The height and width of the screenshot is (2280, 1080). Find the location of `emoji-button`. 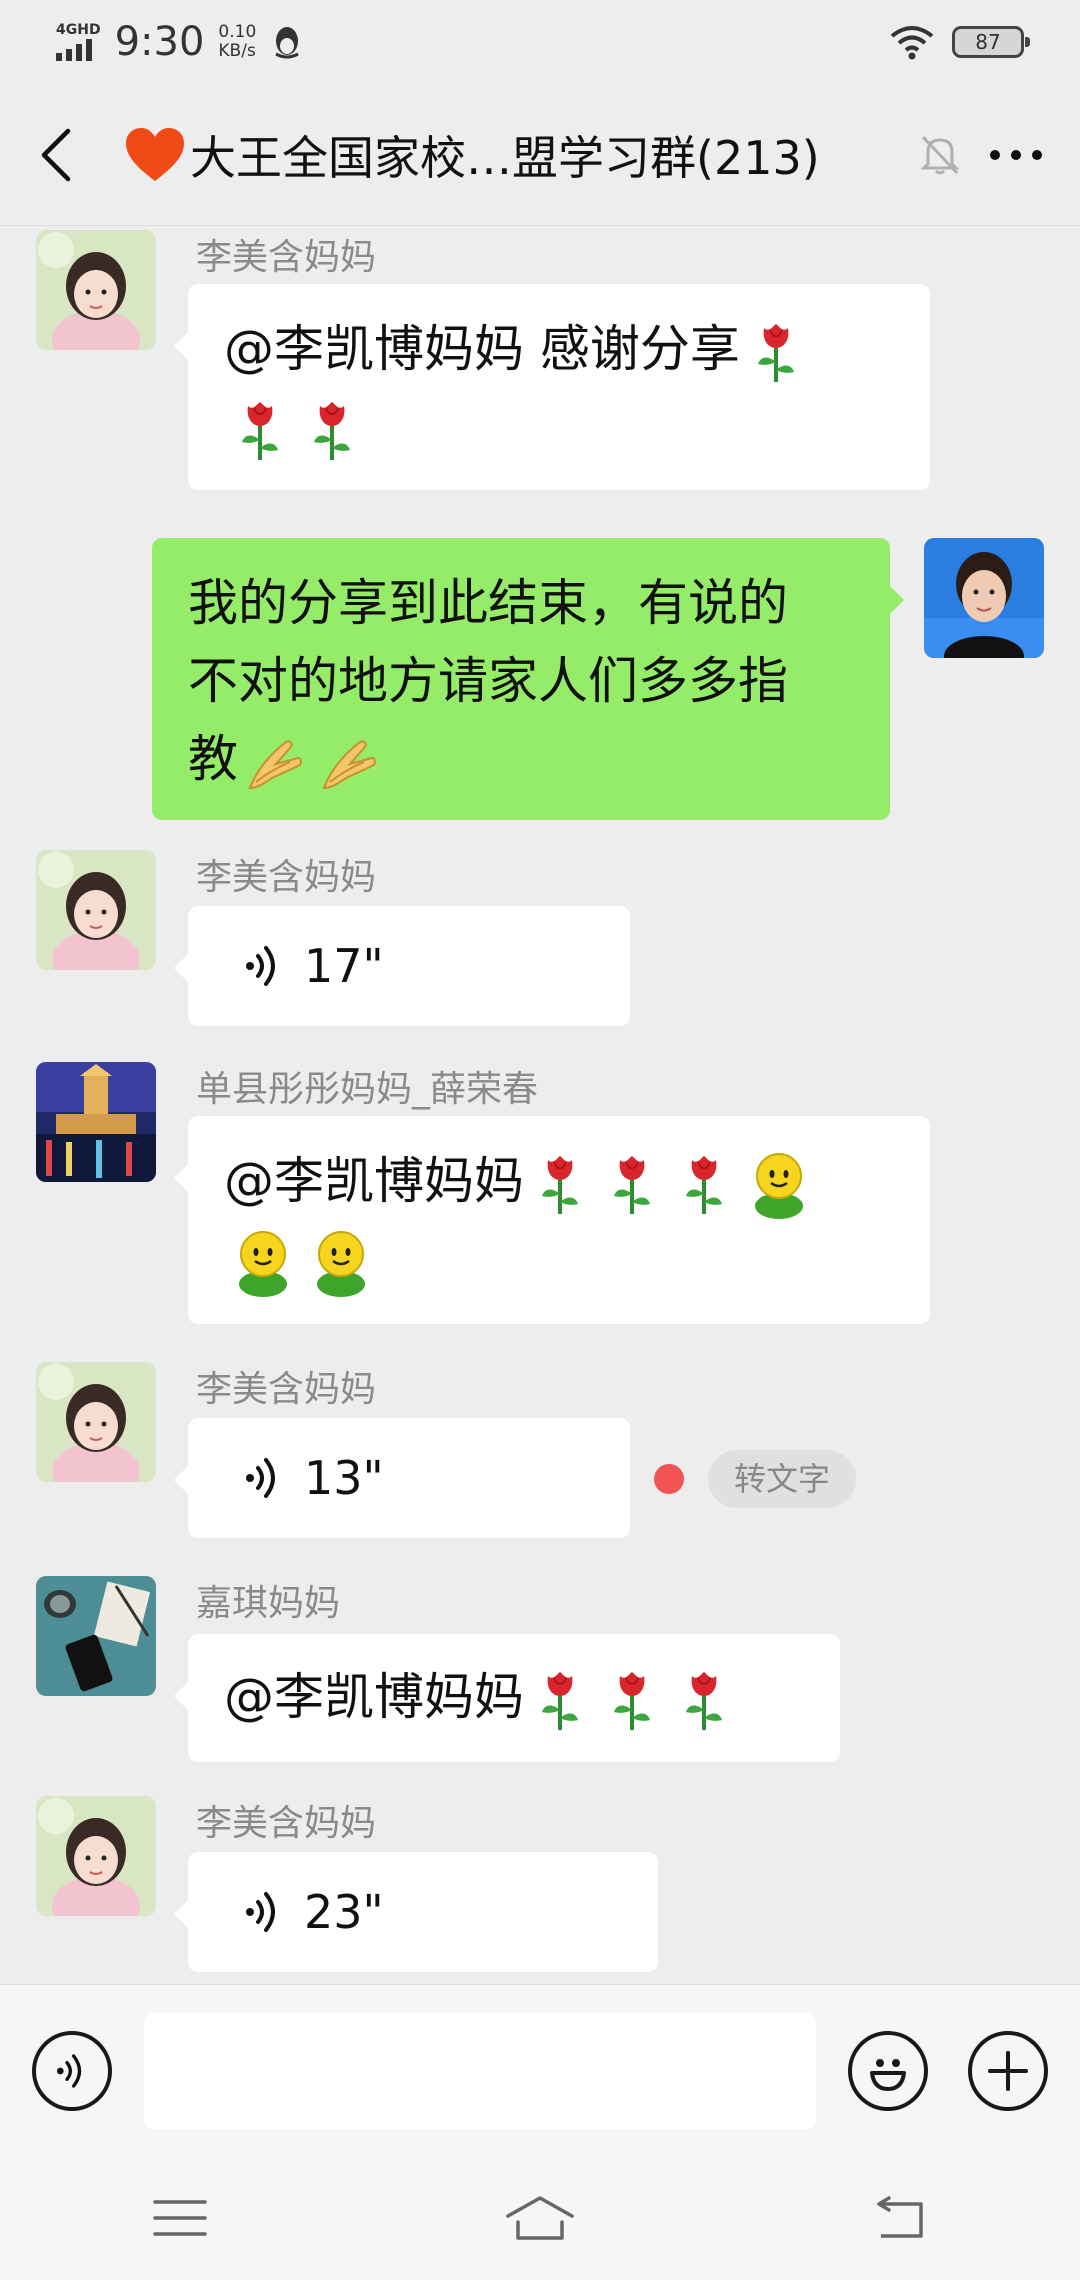

emoji-button is located at coordinates (888, 2071).